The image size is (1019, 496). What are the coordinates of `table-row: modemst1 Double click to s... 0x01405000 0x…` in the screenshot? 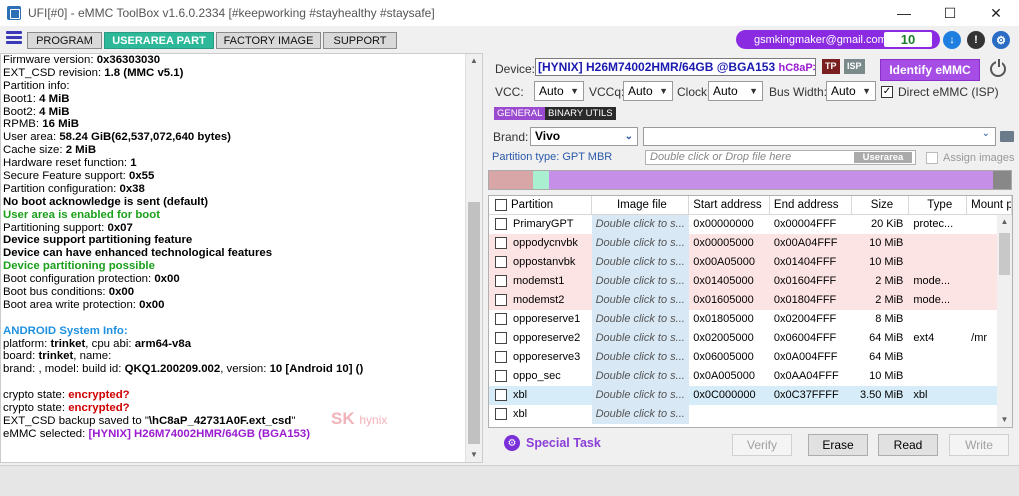 It's located at (750, 281).